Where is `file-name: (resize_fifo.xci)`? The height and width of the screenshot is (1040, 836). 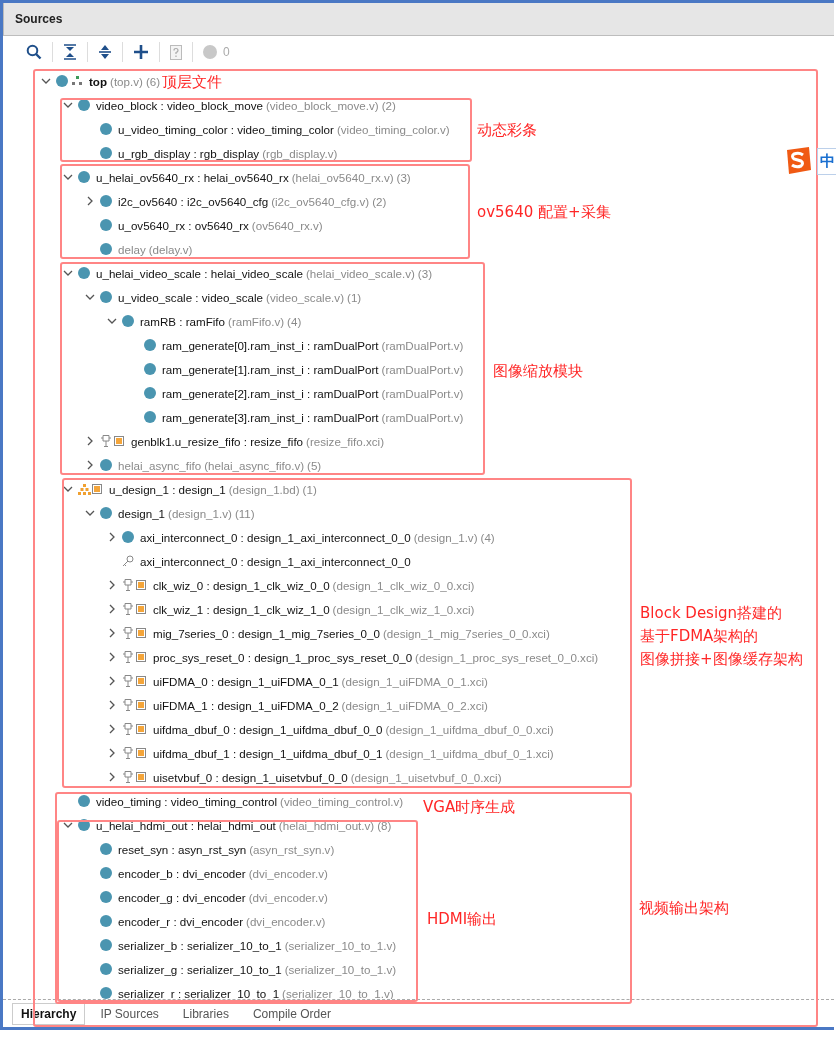
file-name: (resize_fifo.xci) is located at coordinates (345, 441).